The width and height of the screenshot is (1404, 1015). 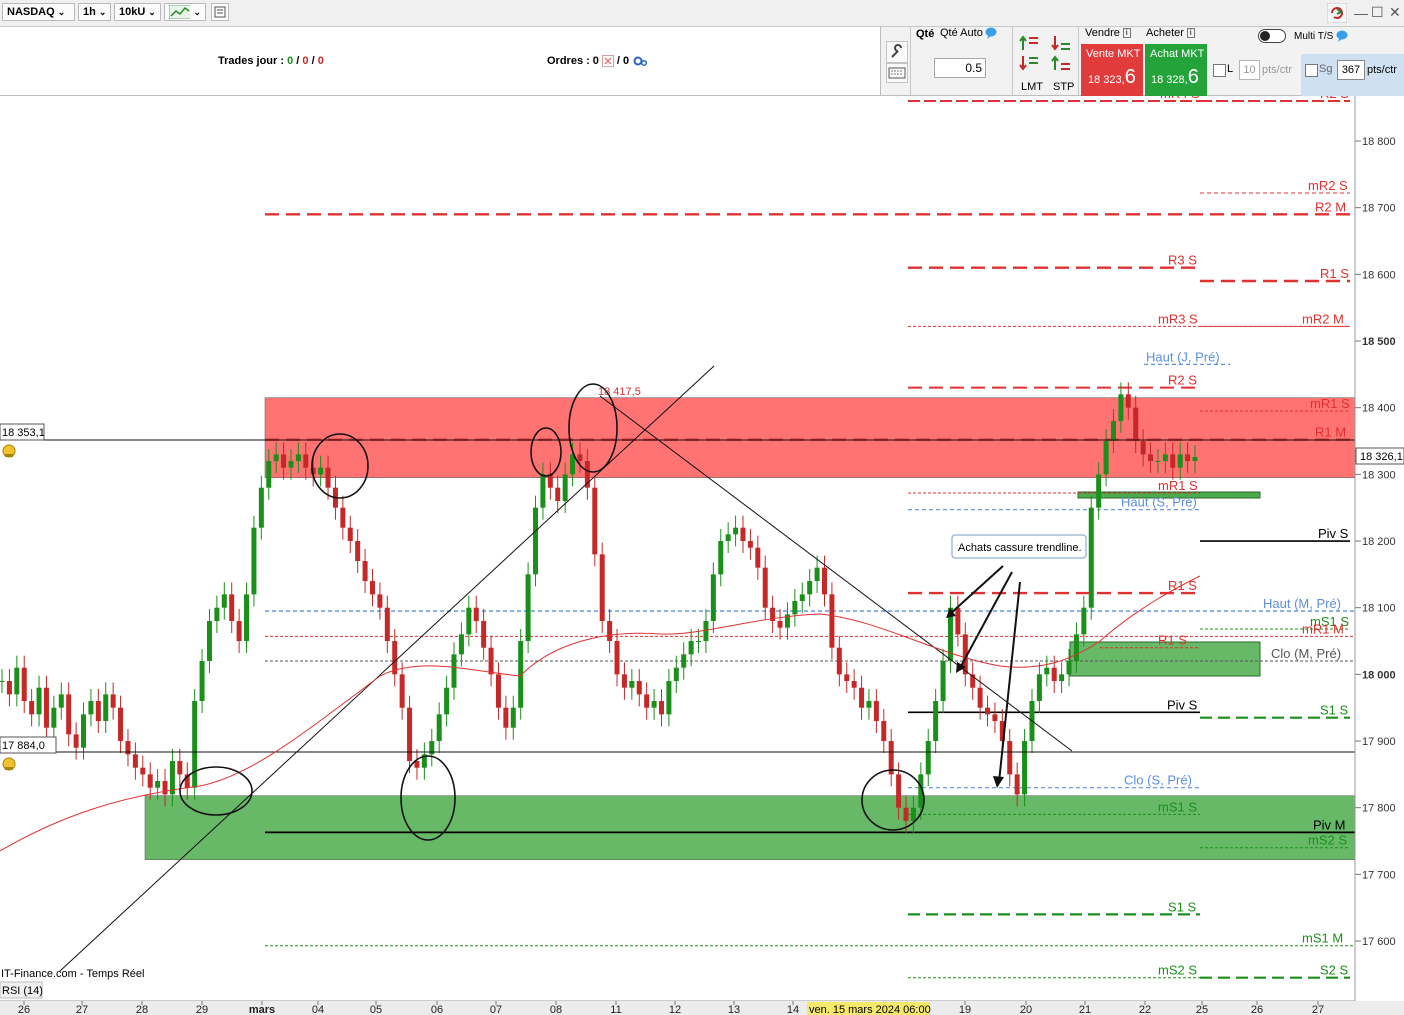 I want to click on refresh-icon, so click(x=1337, y=13).